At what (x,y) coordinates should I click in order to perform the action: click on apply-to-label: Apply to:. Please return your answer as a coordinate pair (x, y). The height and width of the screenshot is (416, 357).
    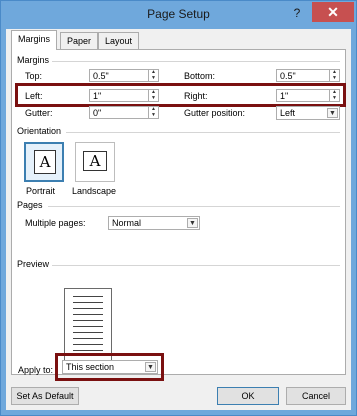
    Looking at the image, I should click on (36, 370).